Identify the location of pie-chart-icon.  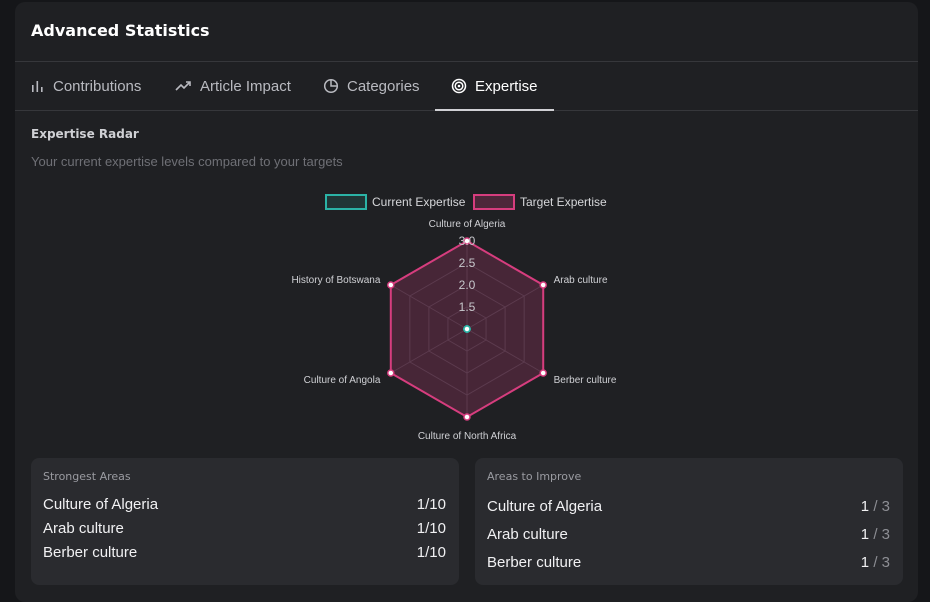
(331, 86).